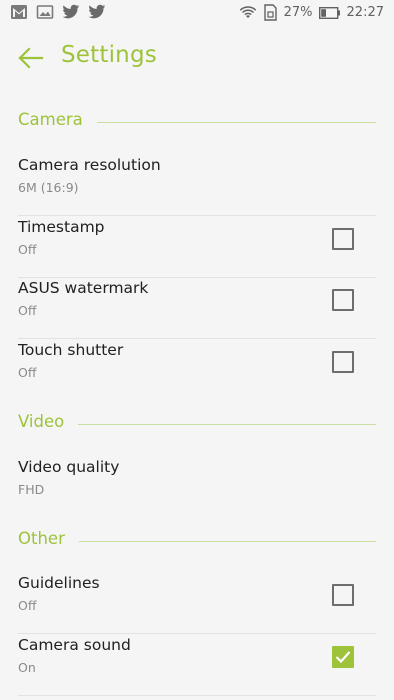 The image size is (394, 700). I want to click on battery-icon, so click(329, 12).